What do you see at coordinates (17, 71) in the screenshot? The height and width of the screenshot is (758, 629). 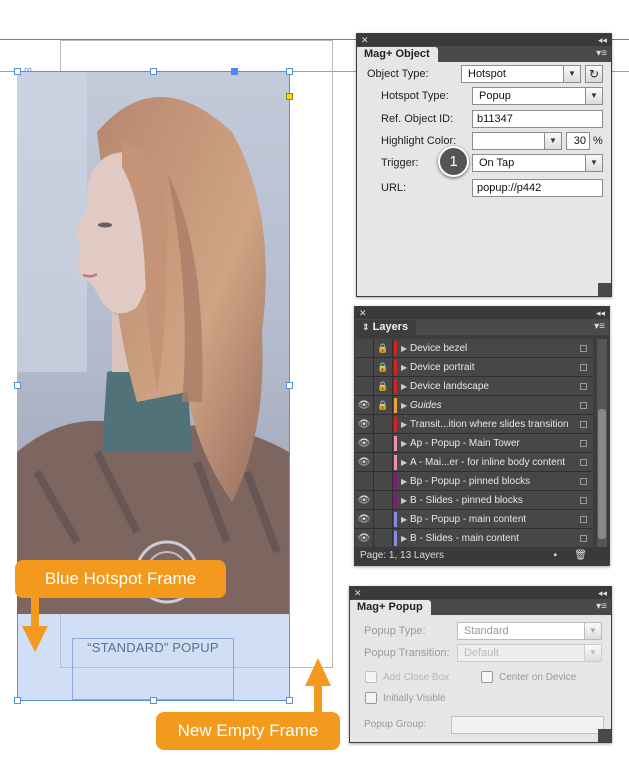 I see `handle-top-left` at bounding box center [17, 71].